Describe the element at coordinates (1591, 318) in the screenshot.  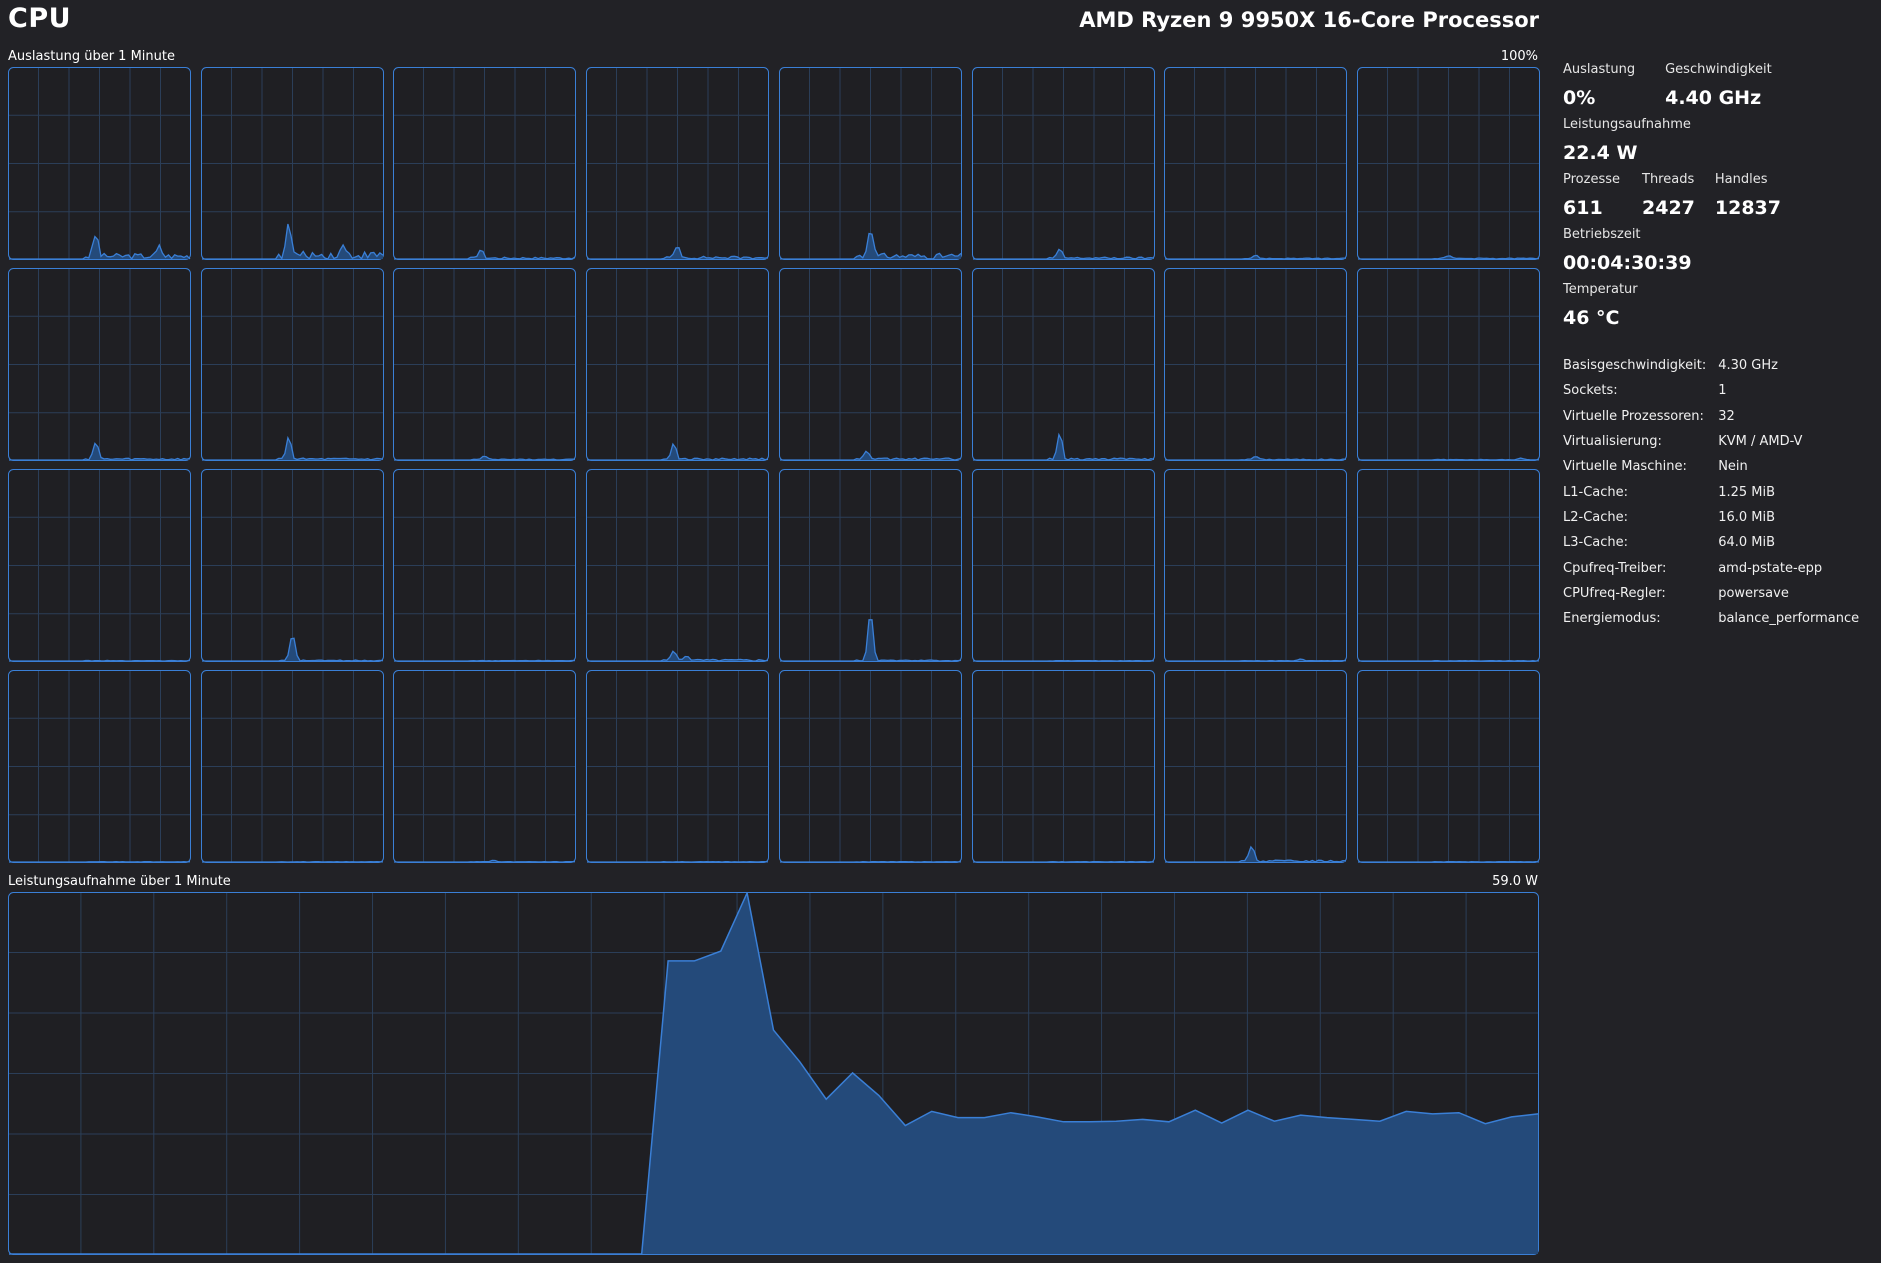
I see `stat-temperature-value: 46 °C` at that location.